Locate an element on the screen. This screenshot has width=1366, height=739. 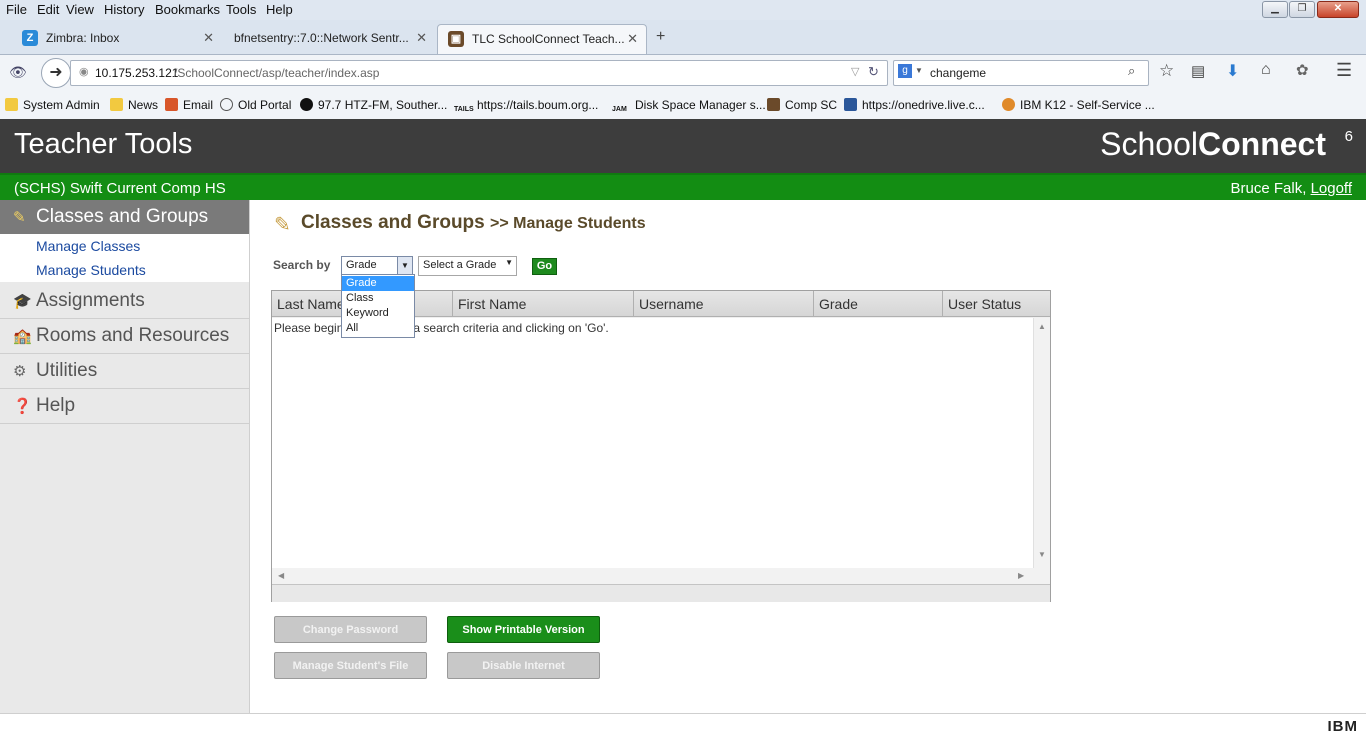
search-by-select: Grade ▼ is located at coordinates (377, 265).